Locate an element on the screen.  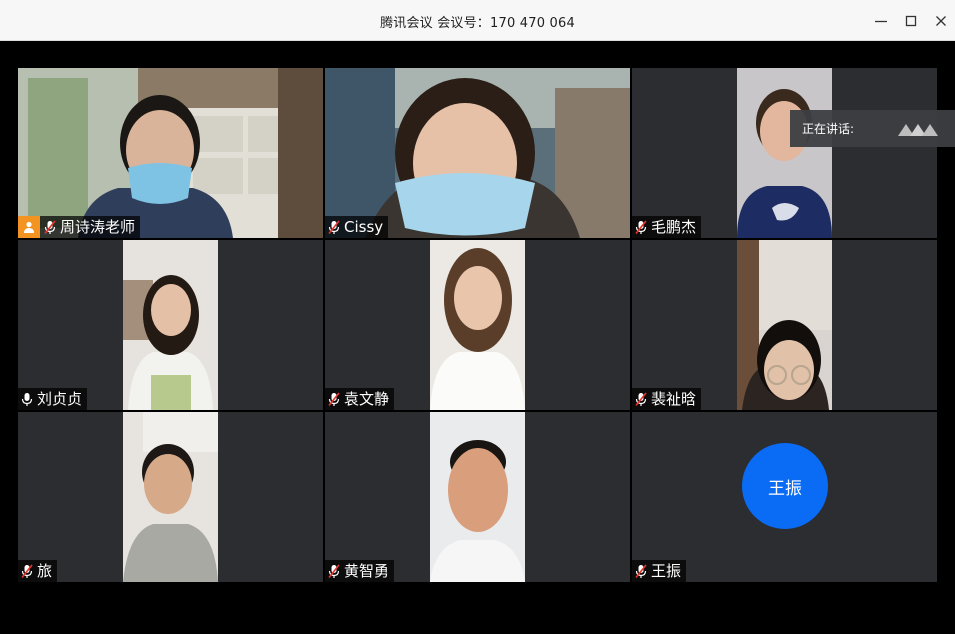
participant-name: 旅 is located at coordinates (45, 571).